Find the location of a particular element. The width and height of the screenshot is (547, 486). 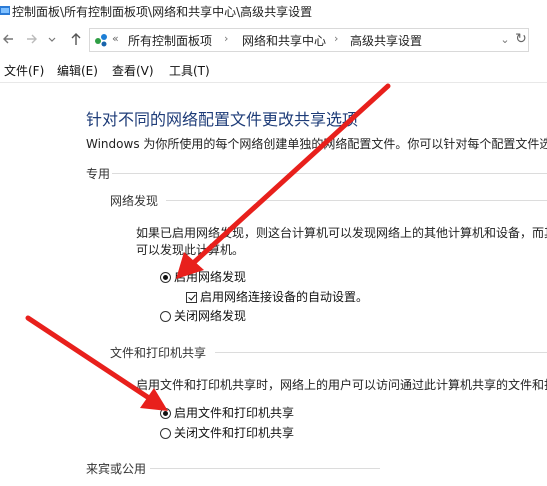

auto-setup-checkbox-option: 启用网络连接设备的自动设置。 is located at coordinates (277, 296).